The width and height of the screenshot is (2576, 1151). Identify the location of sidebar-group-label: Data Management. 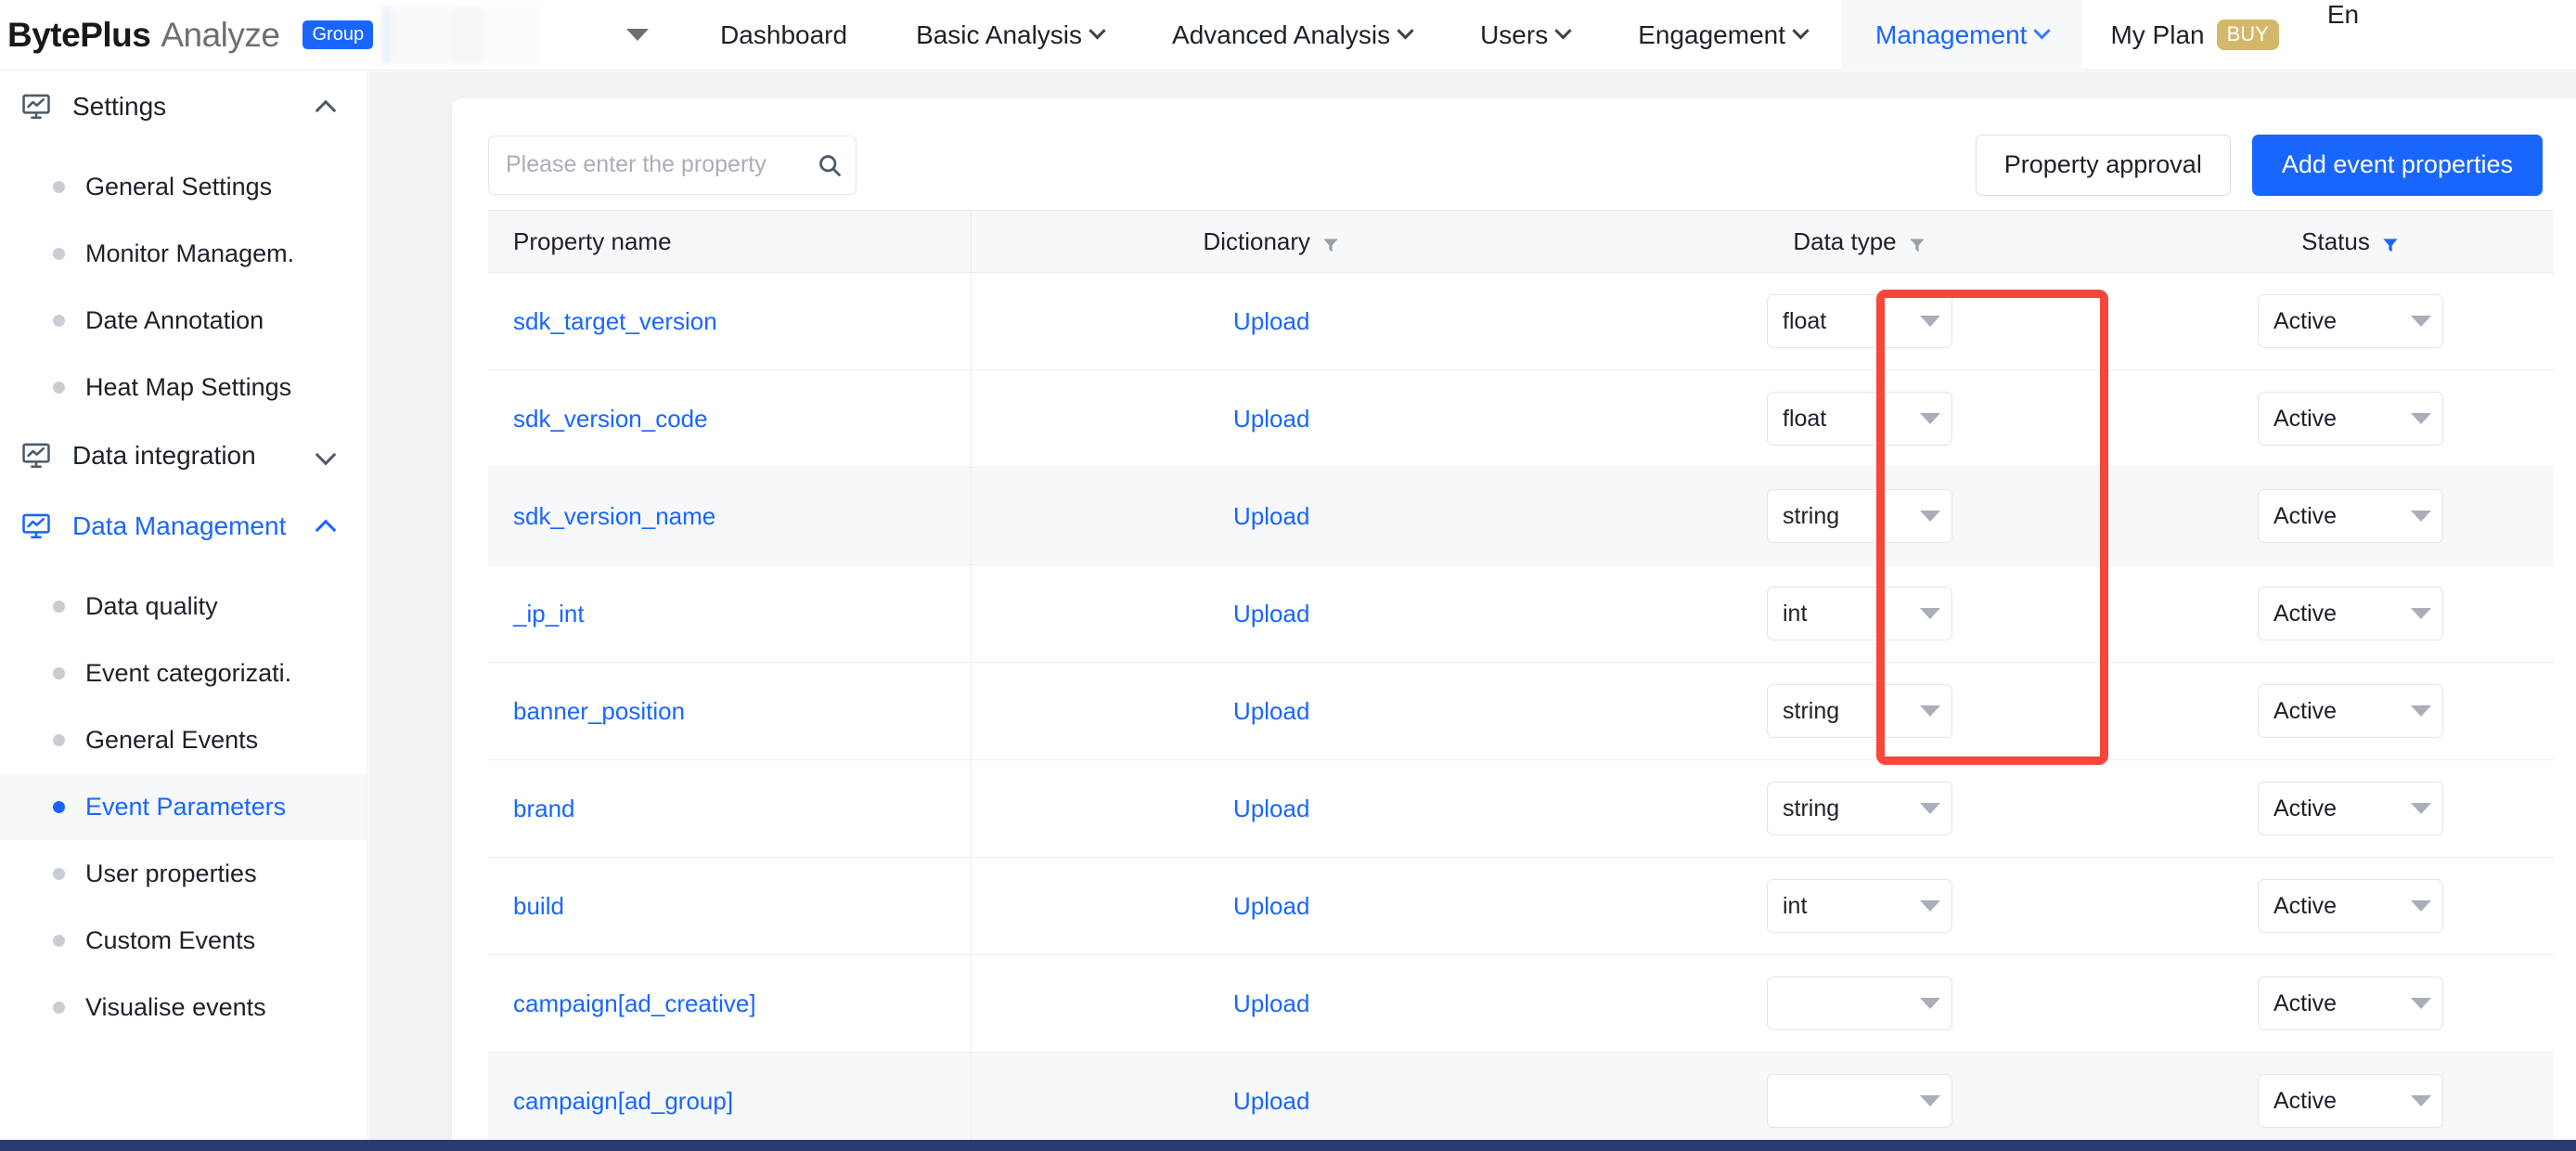
(179, 525).